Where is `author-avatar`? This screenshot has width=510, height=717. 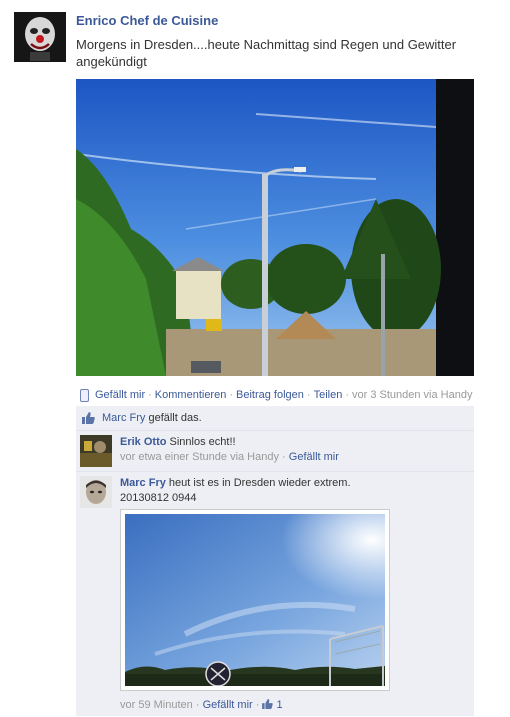 author-avatar is located at coordinates (40, 37).